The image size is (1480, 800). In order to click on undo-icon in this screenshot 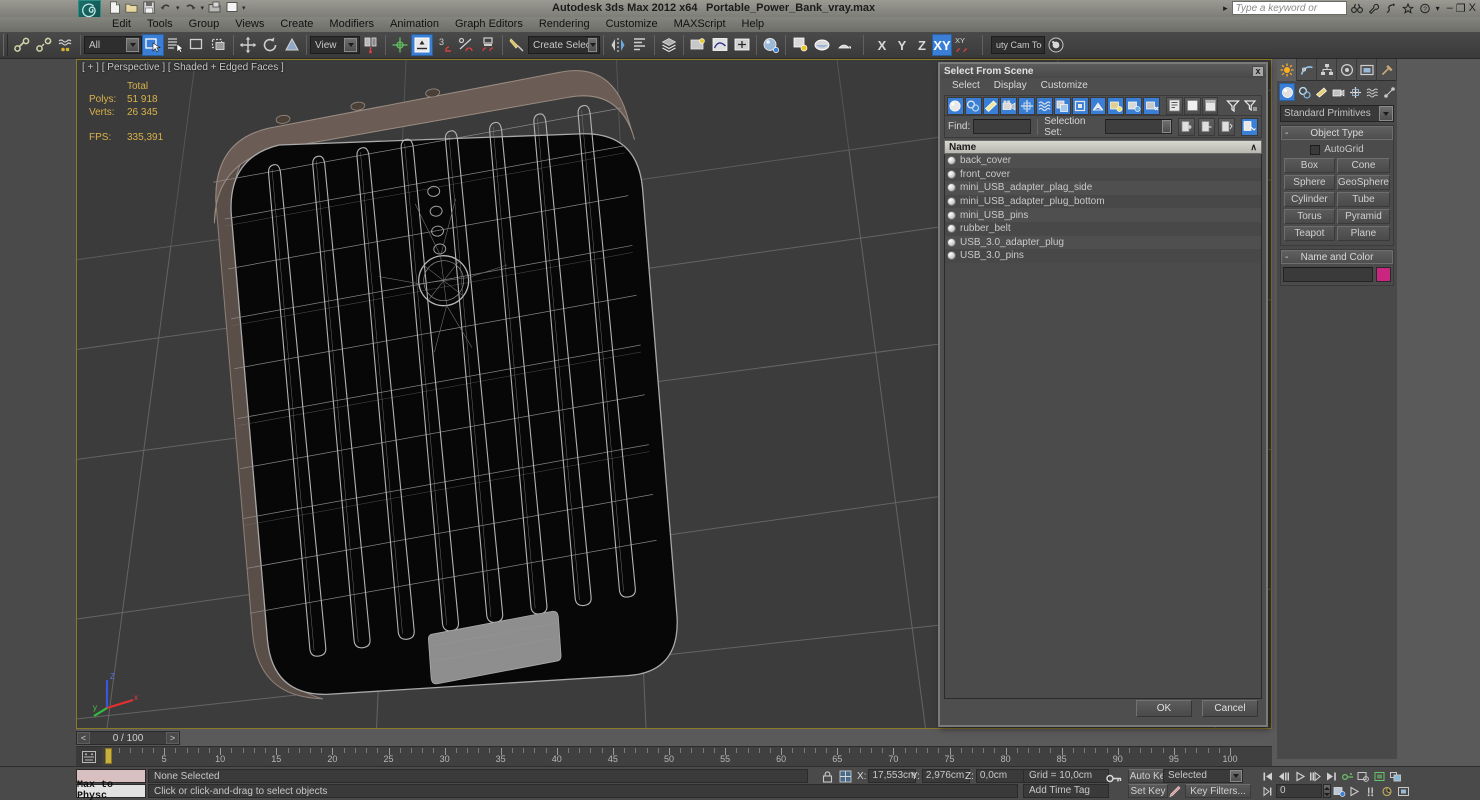, I will do `click(165, 7)`.